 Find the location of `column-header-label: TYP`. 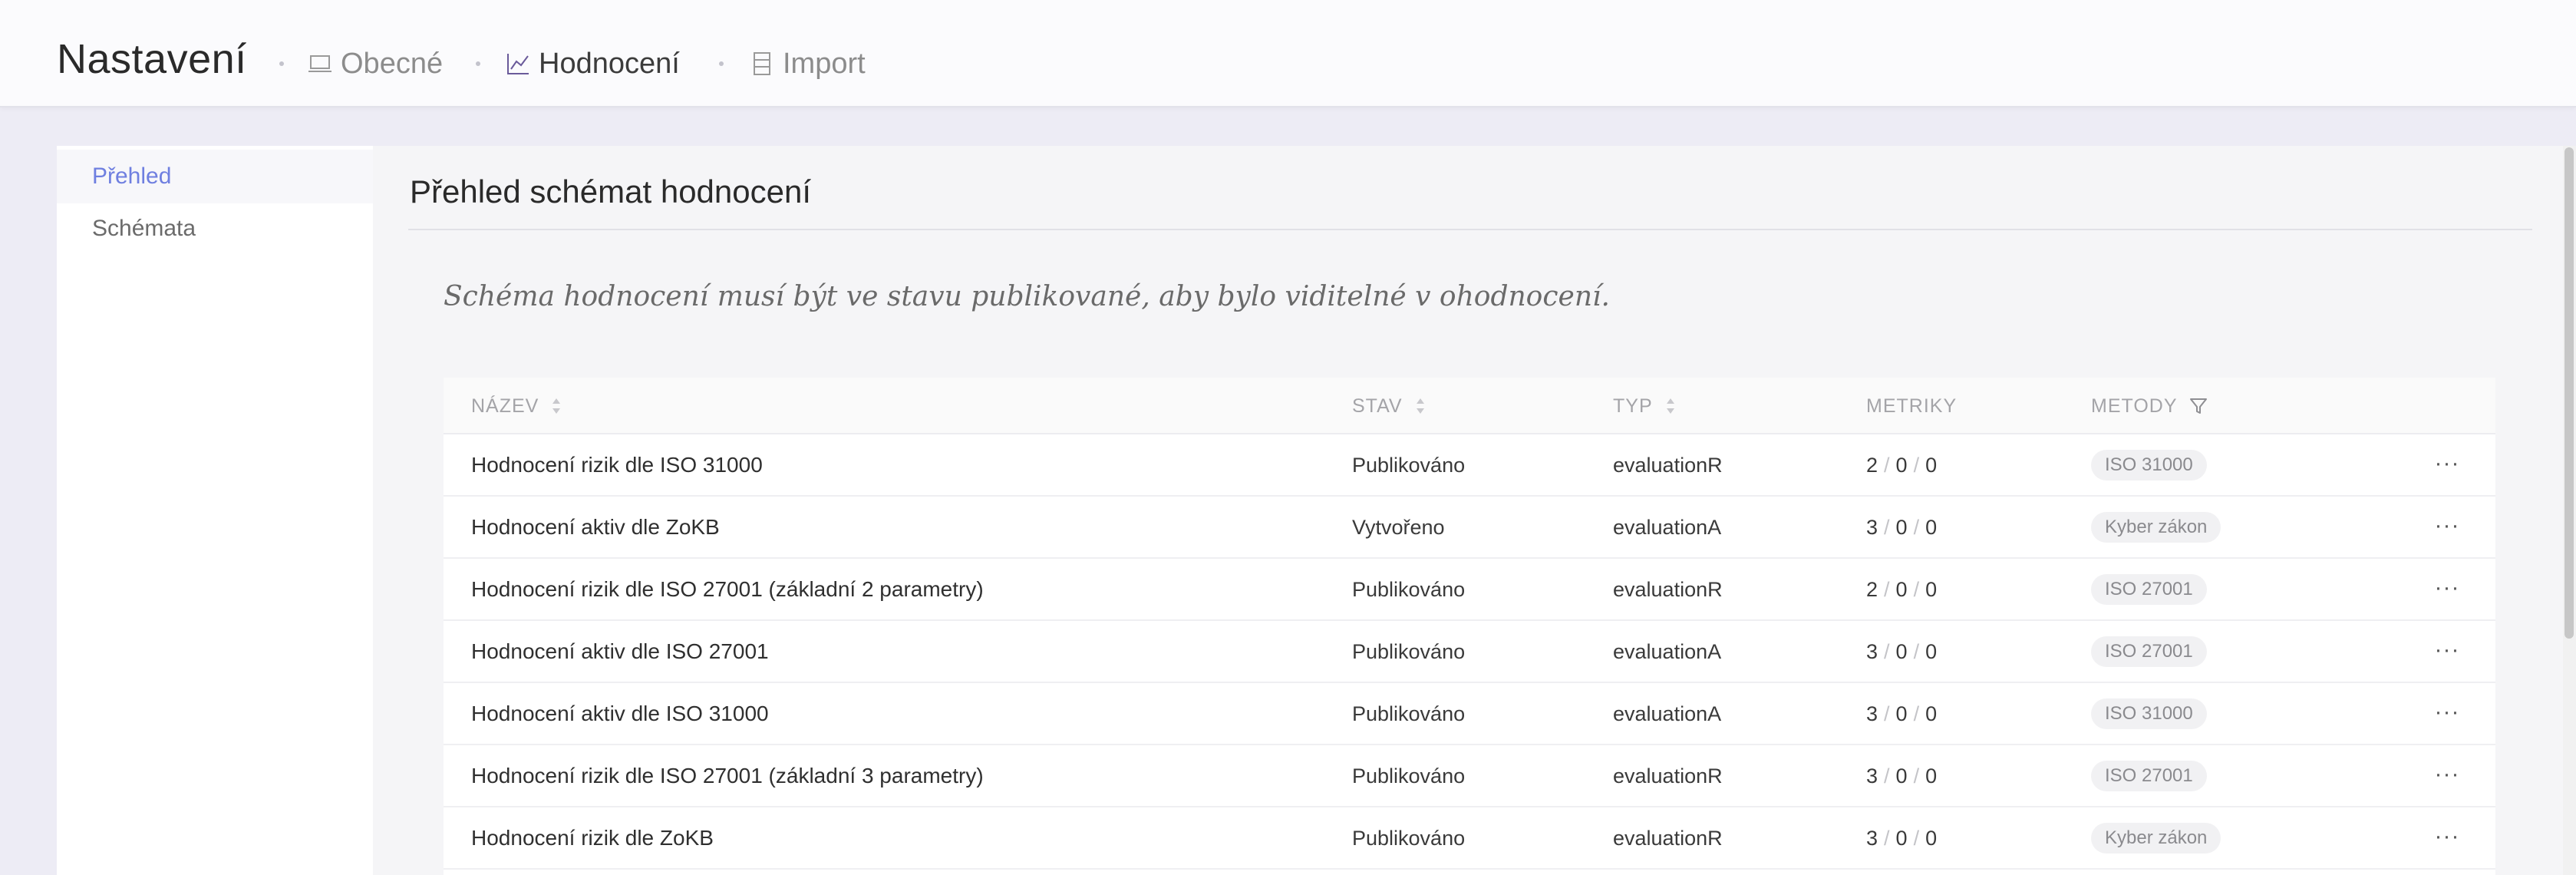

column-header-label: TYP is located at coordinates (1633, 406).